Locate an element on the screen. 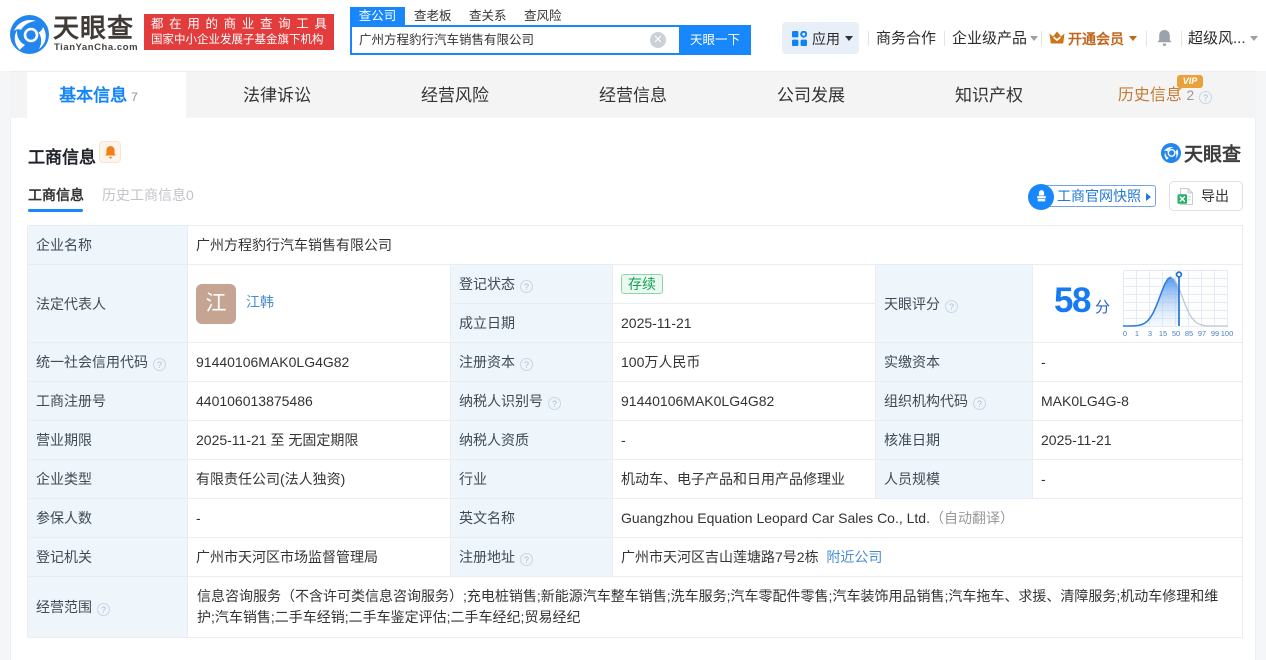 This screenshot has height=660, width=1266. svg-text: 15 is located at coordinates (1163, 333).